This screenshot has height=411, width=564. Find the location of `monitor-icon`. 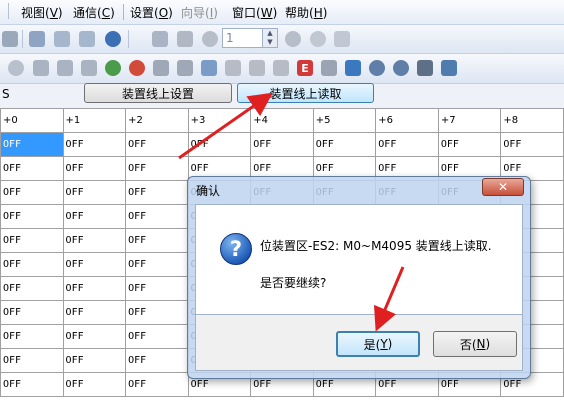

monitor-icon is located at coordinates (185, 39).